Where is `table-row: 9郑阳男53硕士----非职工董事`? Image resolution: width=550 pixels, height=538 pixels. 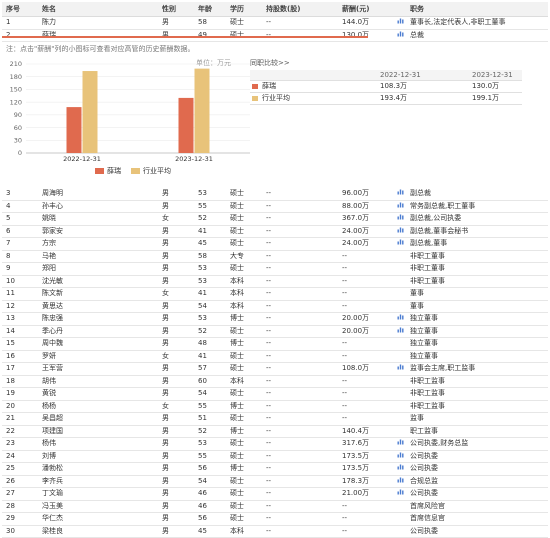 table-row: 9郑阳男53硕士----非职工董事 is located at coordinates (275, 269).